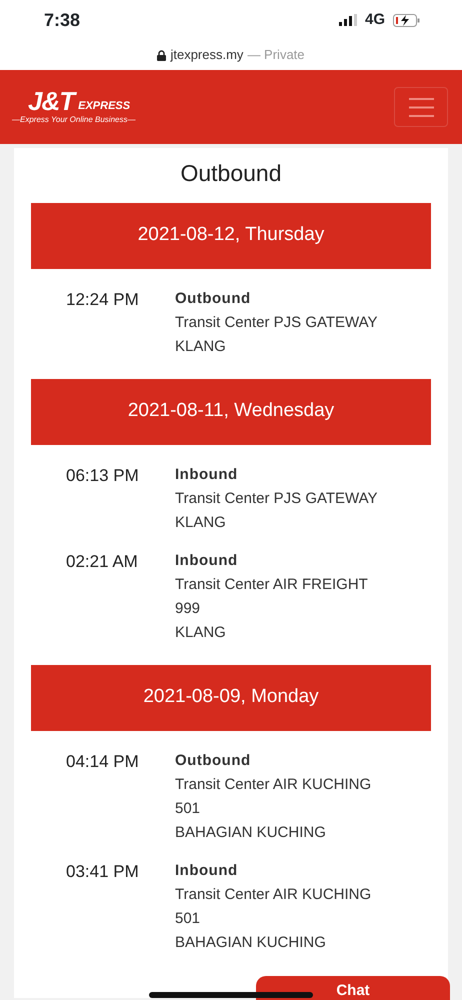  I want to click on logo-tagline: —Express Your Online Business—, so click(74, 120).